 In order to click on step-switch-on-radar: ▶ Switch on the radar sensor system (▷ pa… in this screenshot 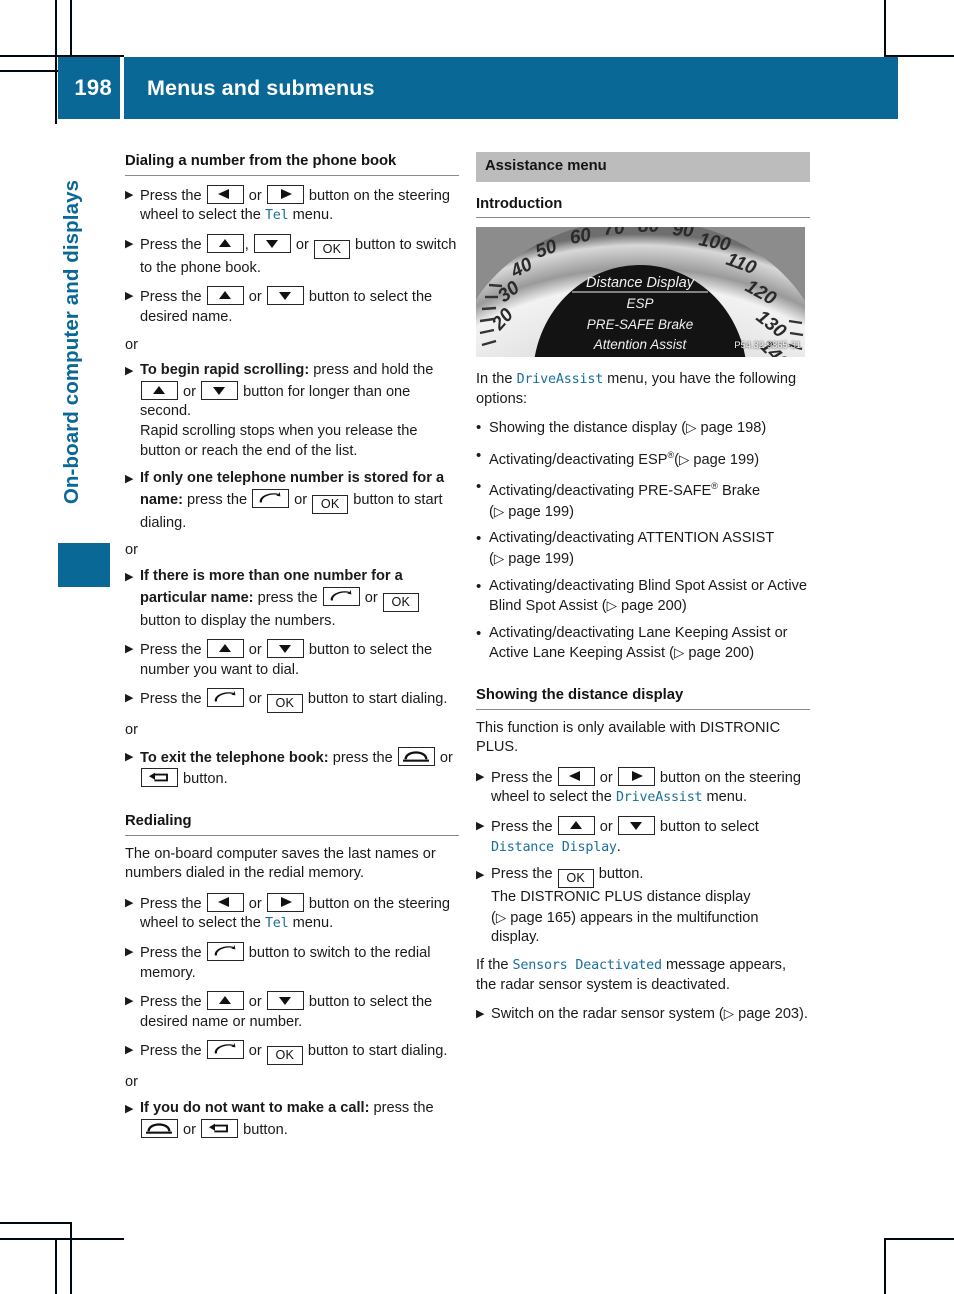, I will do `click(643, 1014)`.